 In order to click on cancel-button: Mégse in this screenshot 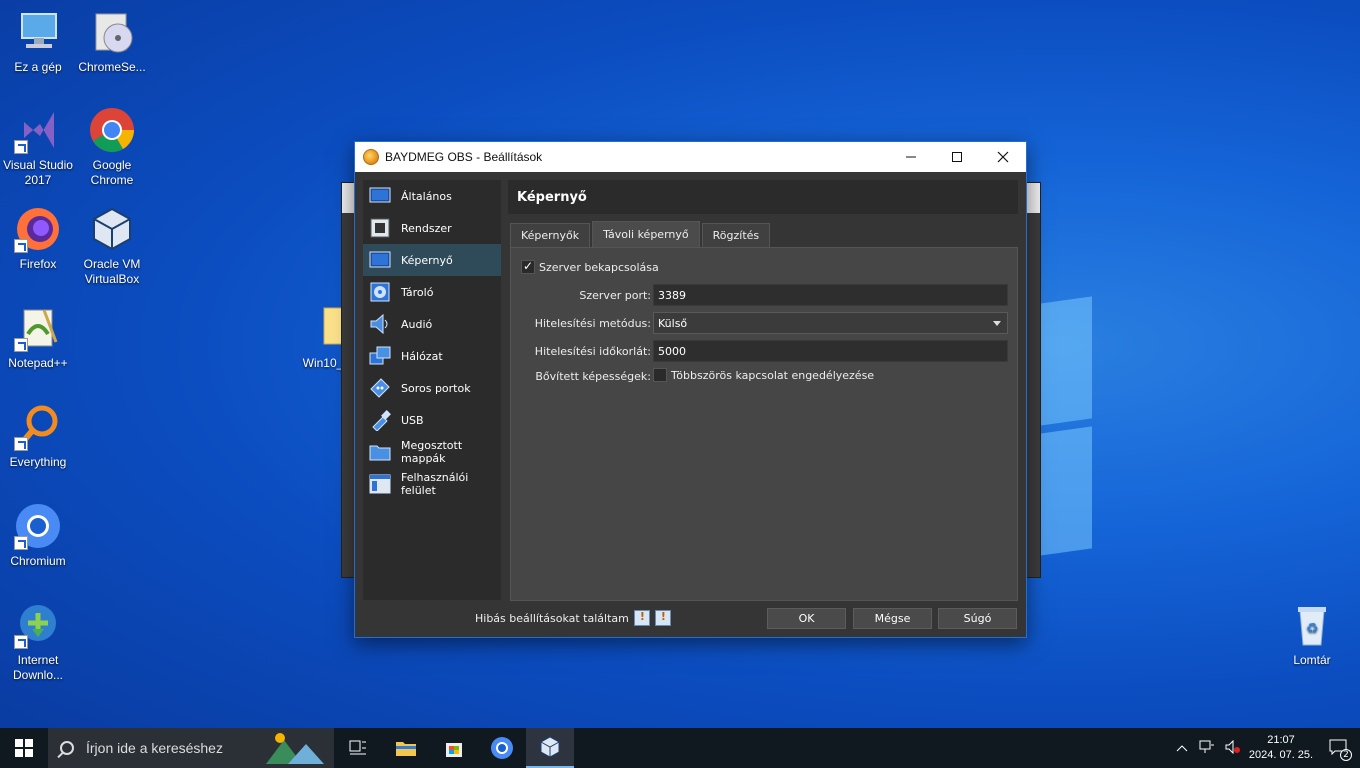, I will do `click(892, 618)`.